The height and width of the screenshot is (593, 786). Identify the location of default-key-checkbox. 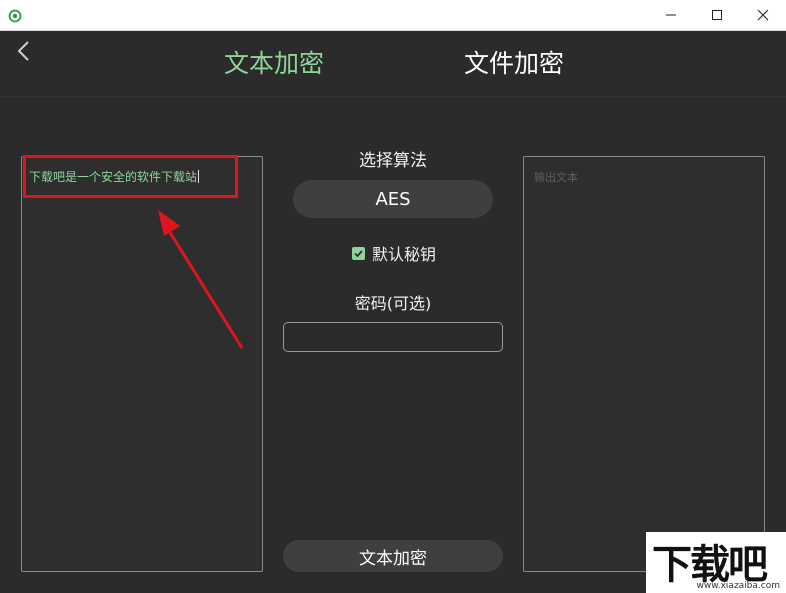
(358, 253).